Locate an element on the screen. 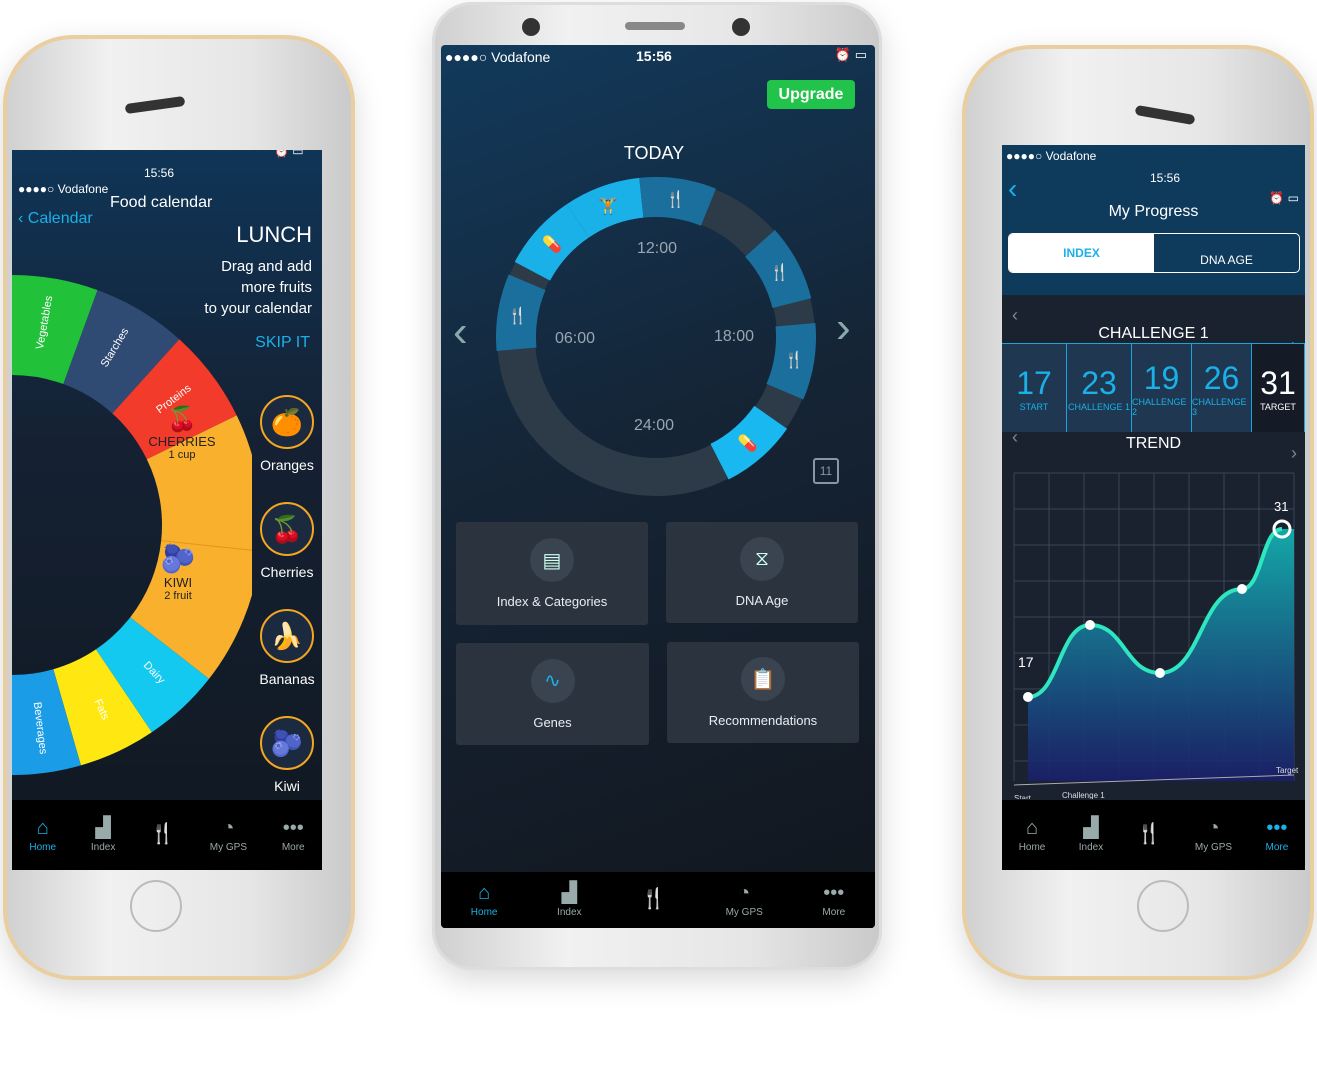 Image resolution: width=1317 pixels, height=1087 pixels. point-label: 17 is located at coordinates (1026, 662).